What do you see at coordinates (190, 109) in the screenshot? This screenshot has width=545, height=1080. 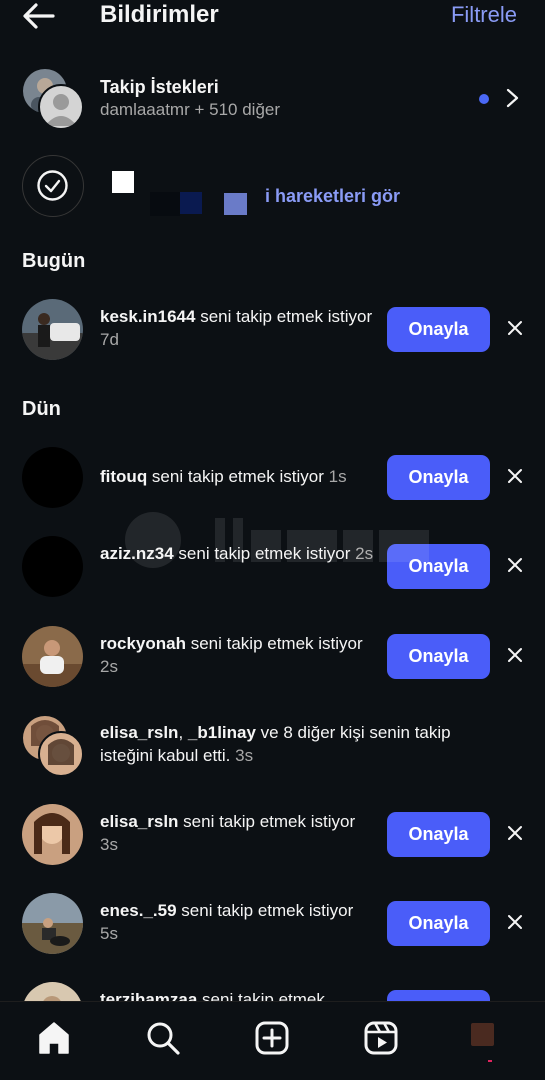 I see `follow-requests-subtitle: damlaaatmr + 510 diğer` at bounding box center [190, 109].